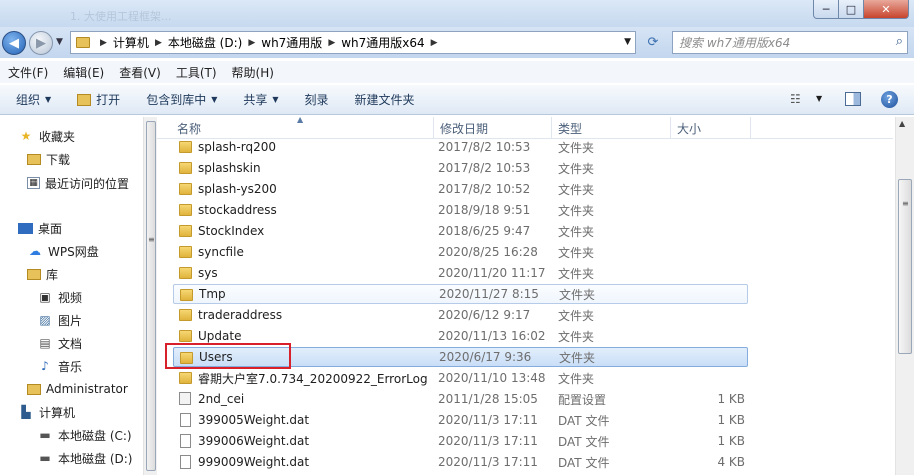  What do you see at coordinates (899, 41) in the screenshot?
I see `search-icon: ⌕` at bounding box center [899, 41].